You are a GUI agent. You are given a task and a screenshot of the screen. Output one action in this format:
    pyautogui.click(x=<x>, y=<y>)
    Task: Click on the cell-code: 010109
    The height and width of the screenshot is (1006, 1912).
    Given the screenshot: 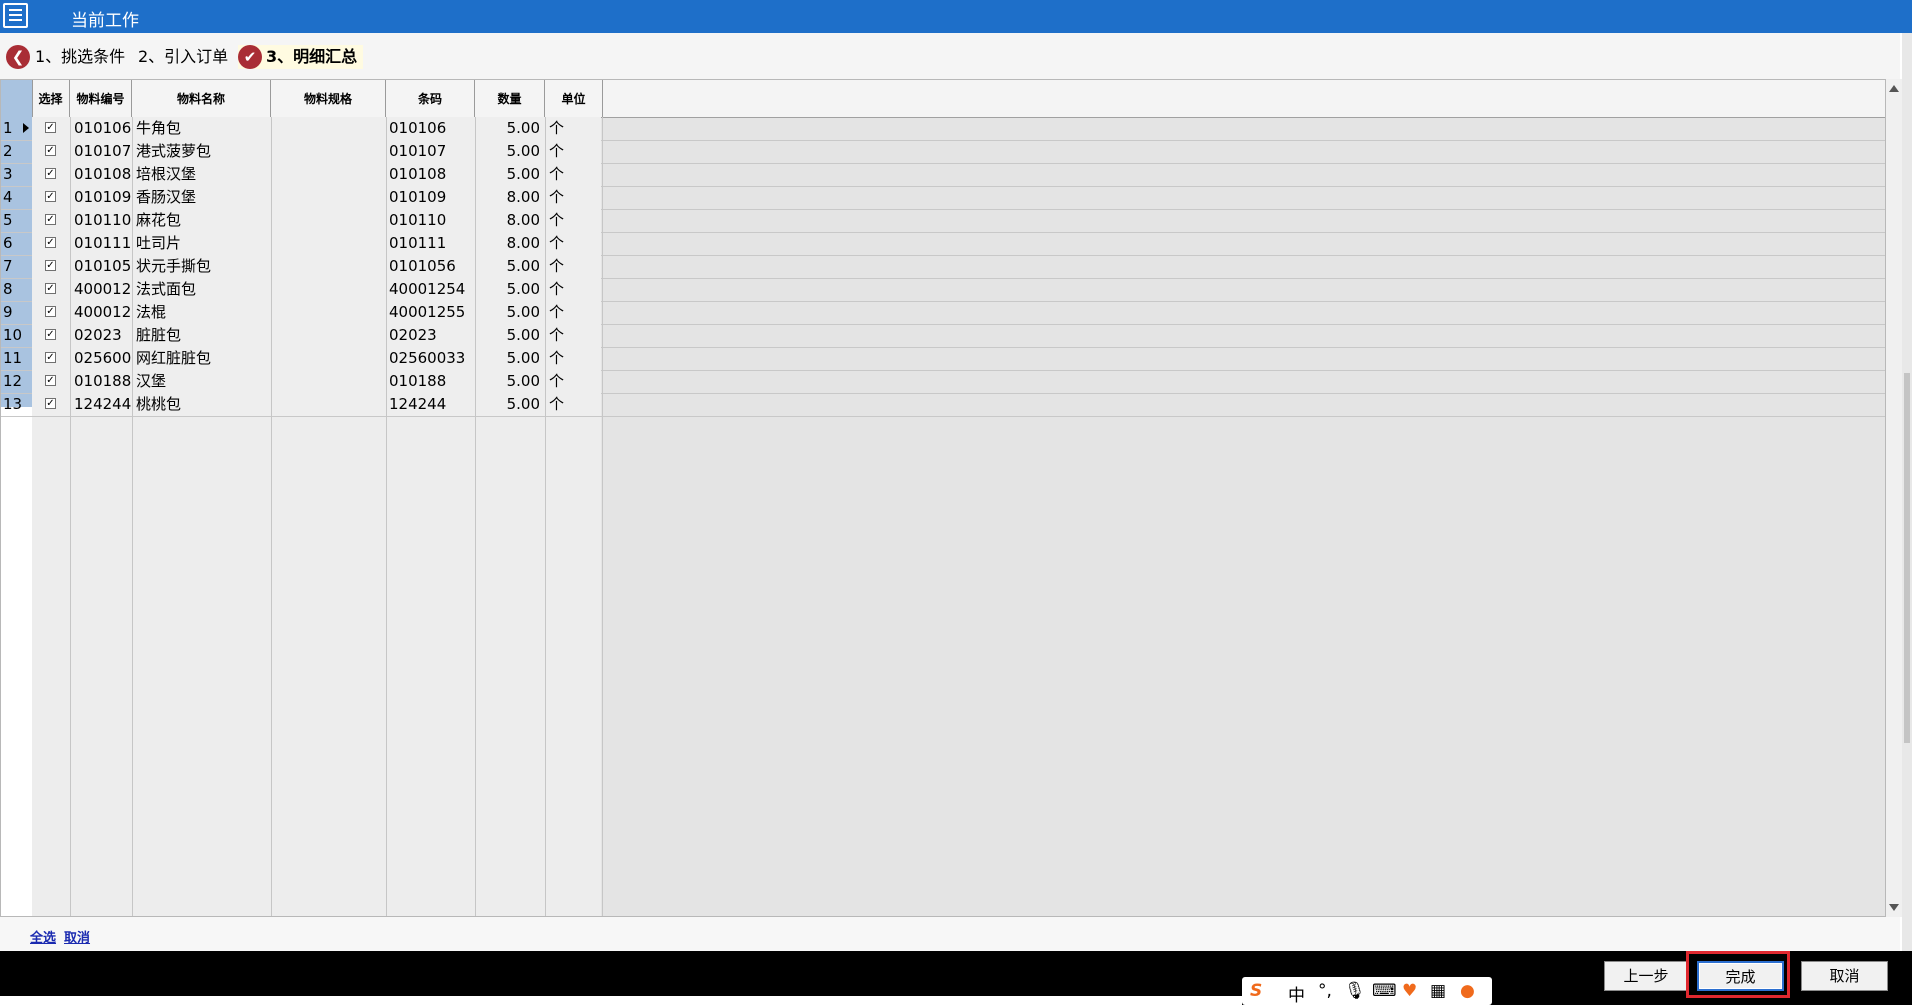 What is the action you would take?
    pyautogui.click(x=103, y=197)
    